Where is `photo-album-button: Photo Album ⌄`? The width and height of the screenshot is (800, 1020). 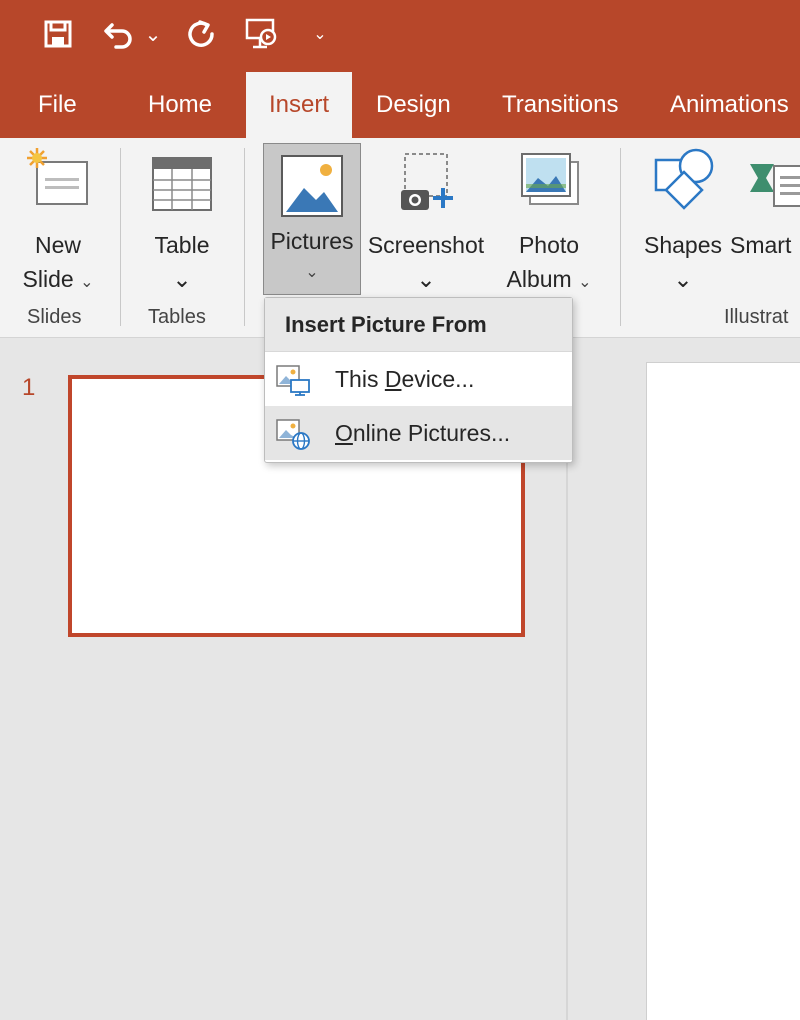
photo-album-button: Photo Album ⌄ is located at coordinates (549, 222).